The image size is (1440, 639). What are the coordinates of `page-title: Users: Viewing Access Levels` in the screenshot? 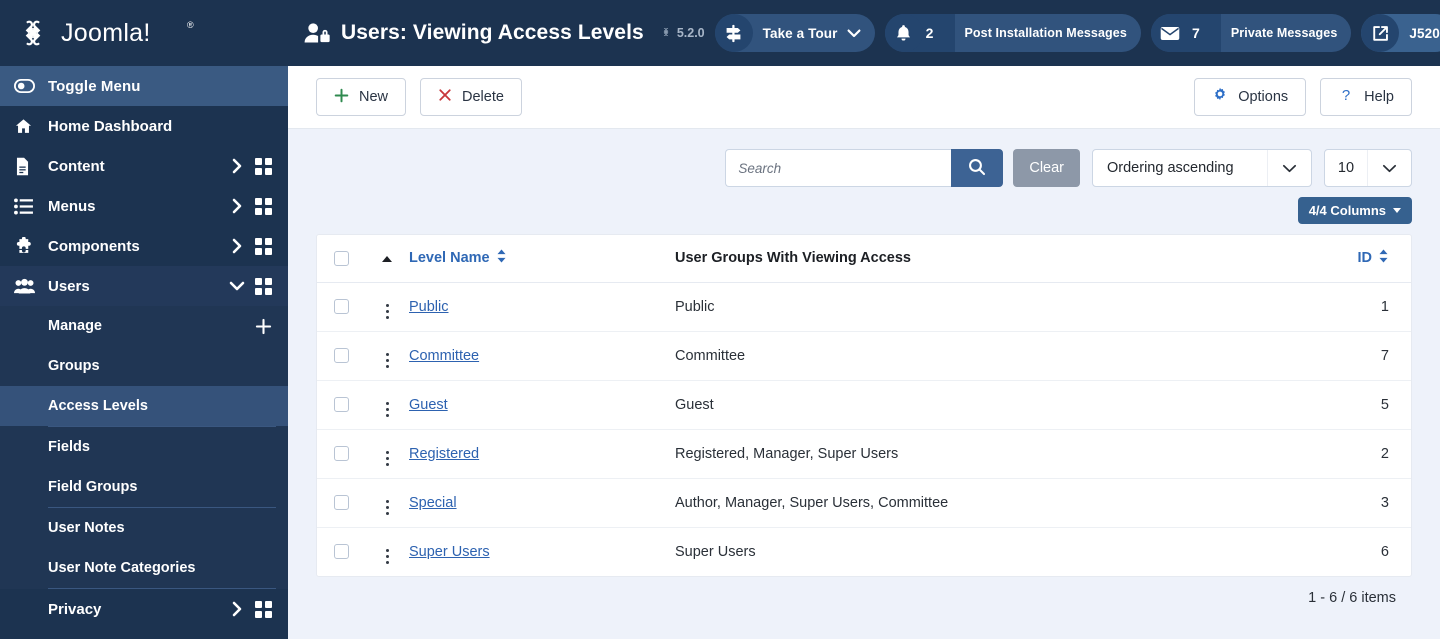 It's located at (492, 32).